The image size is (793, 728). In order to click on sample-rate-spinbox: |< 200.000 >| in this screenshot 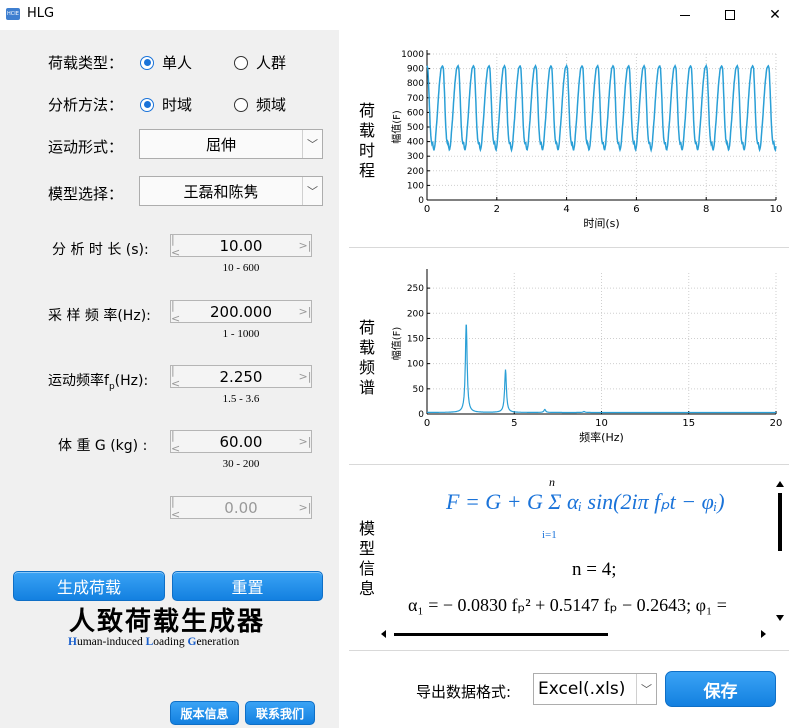, I will do `click(241, 312)`.